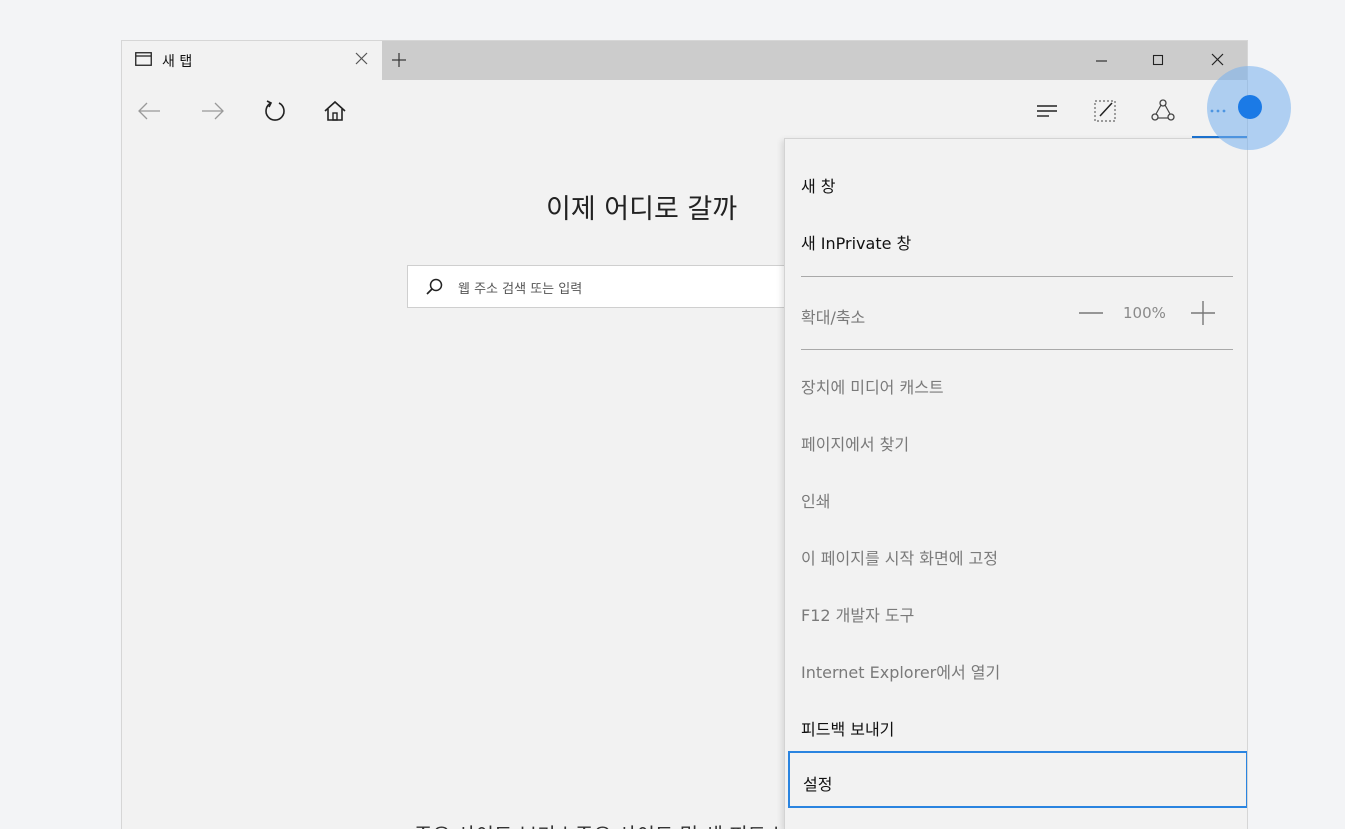 This screenshot has width=1345, height=829. I want to click on zoom-in-icon, so click(1203, 313).